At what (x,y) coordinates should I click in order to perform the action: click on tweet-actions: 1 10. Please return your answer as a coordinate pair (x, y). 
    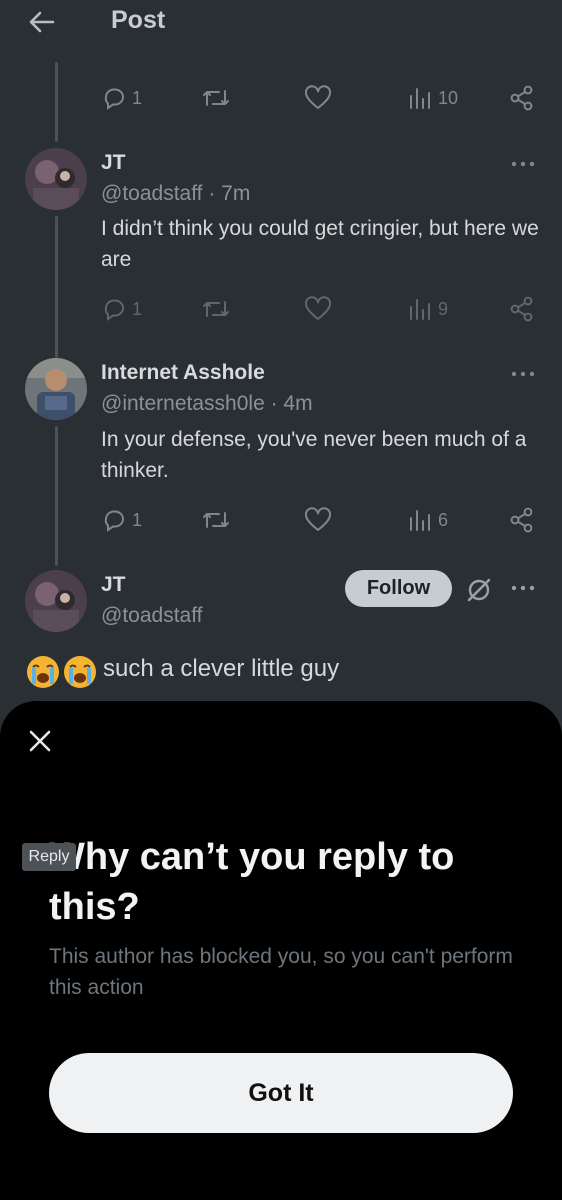
    Looking at the image, I should click on (321, 98).